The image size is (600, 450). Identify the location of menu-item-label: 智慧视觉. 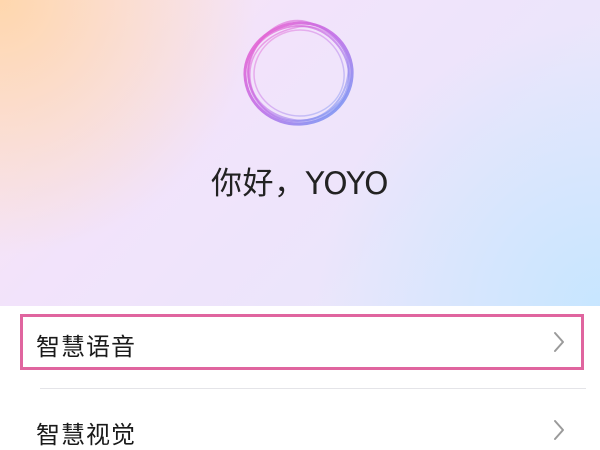
(86, 435).